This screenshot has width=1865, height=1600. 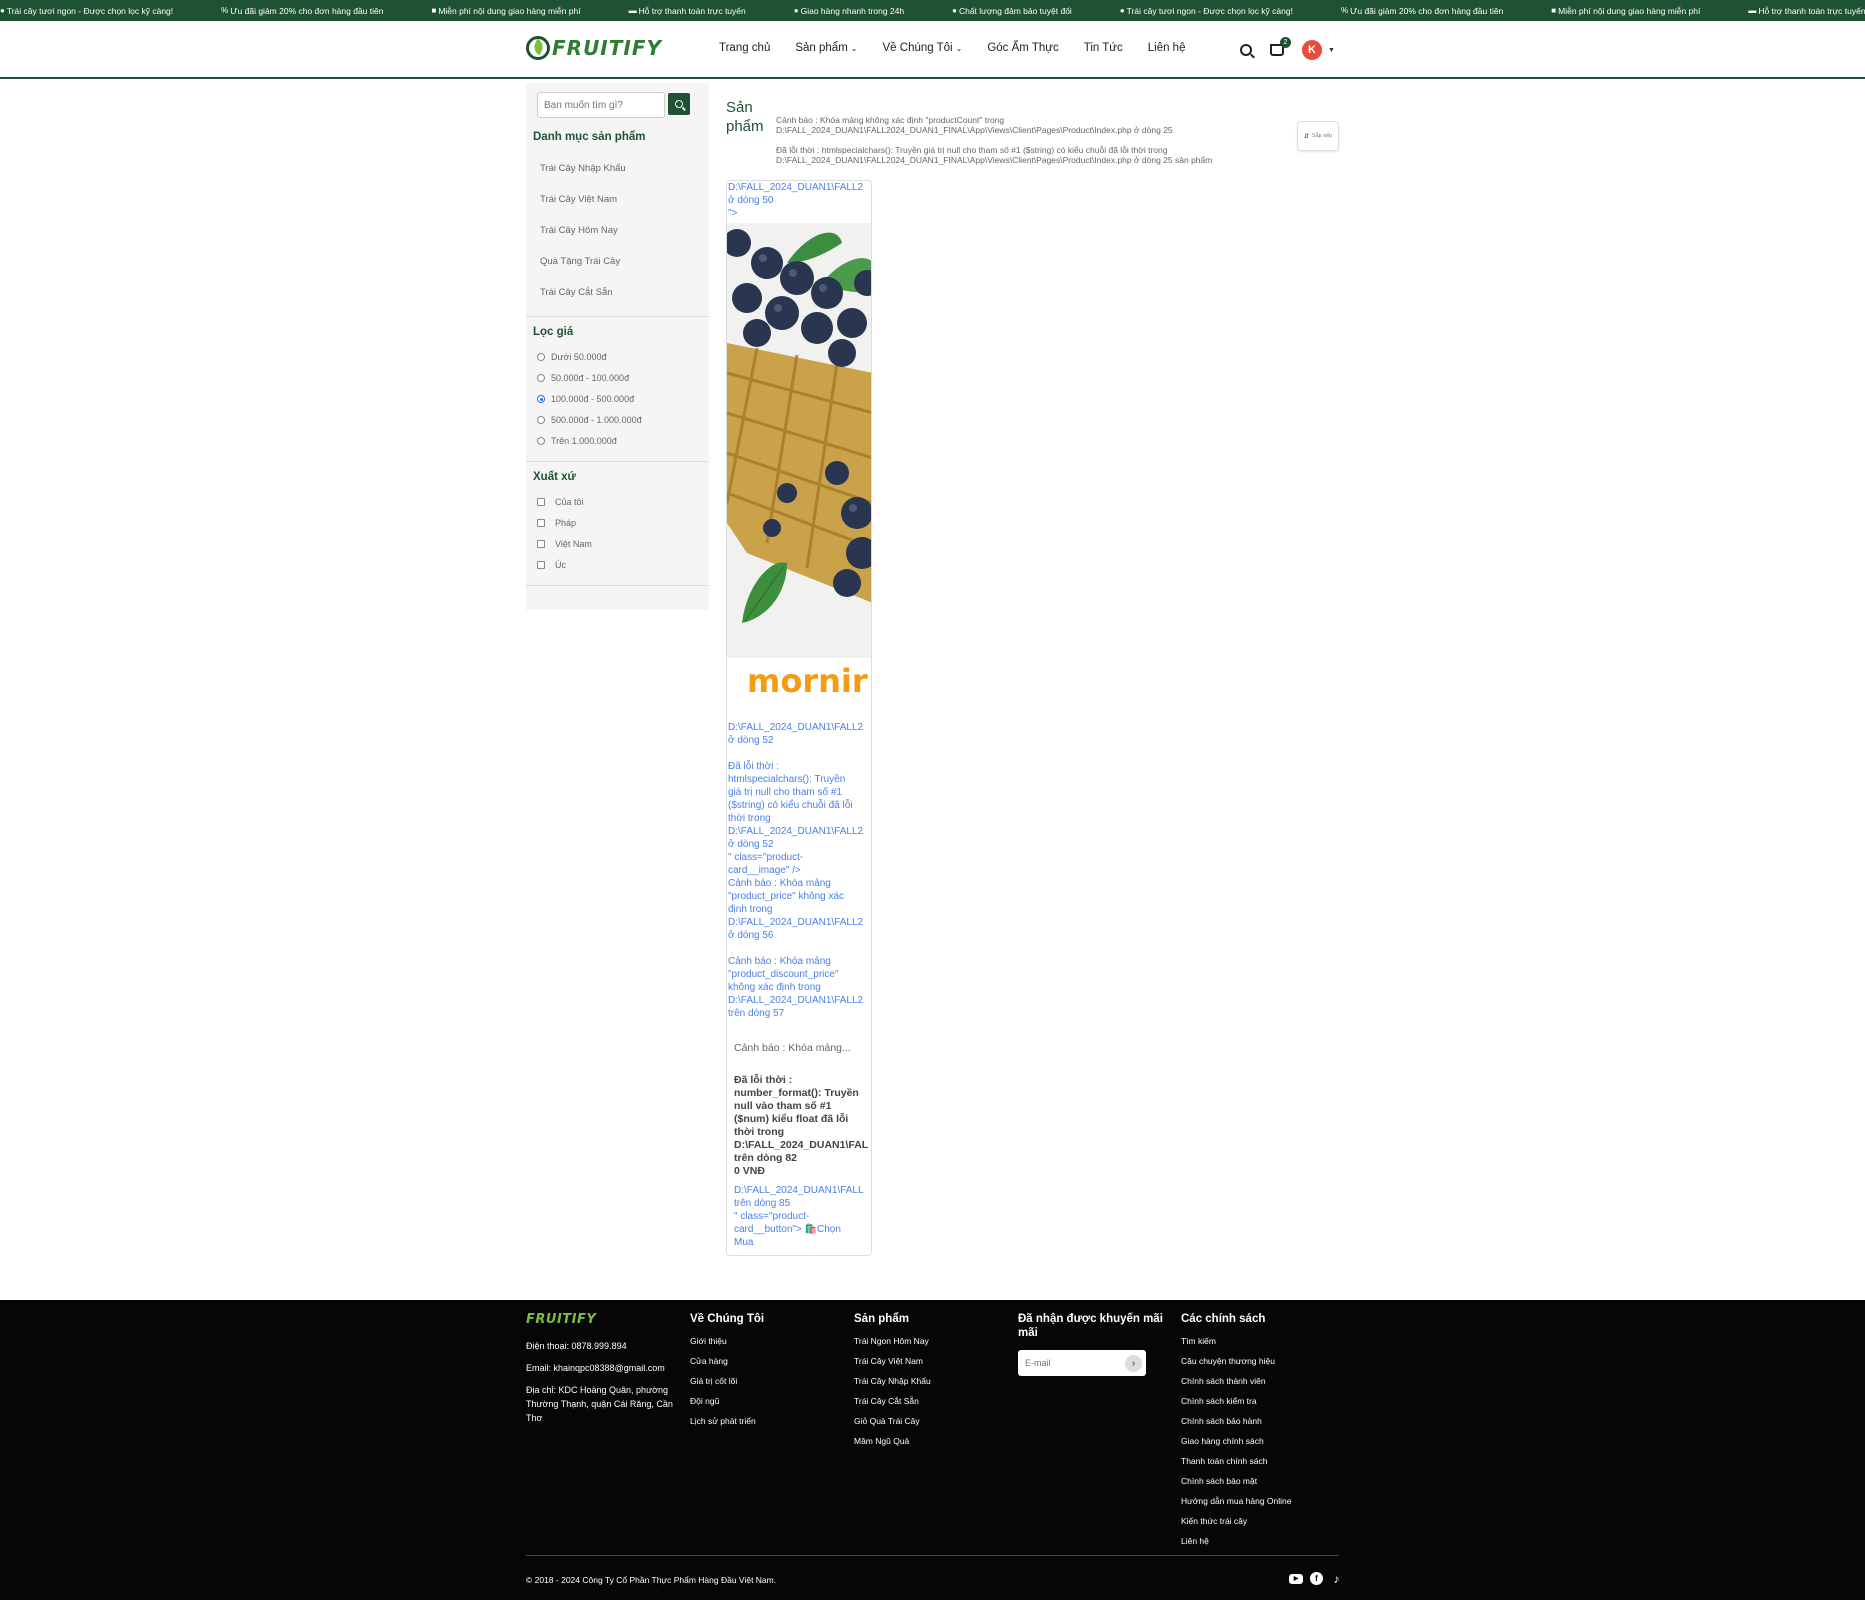 I want to click on footer-link: Chính sách bảo mật, so click(x=1261, y=1481).